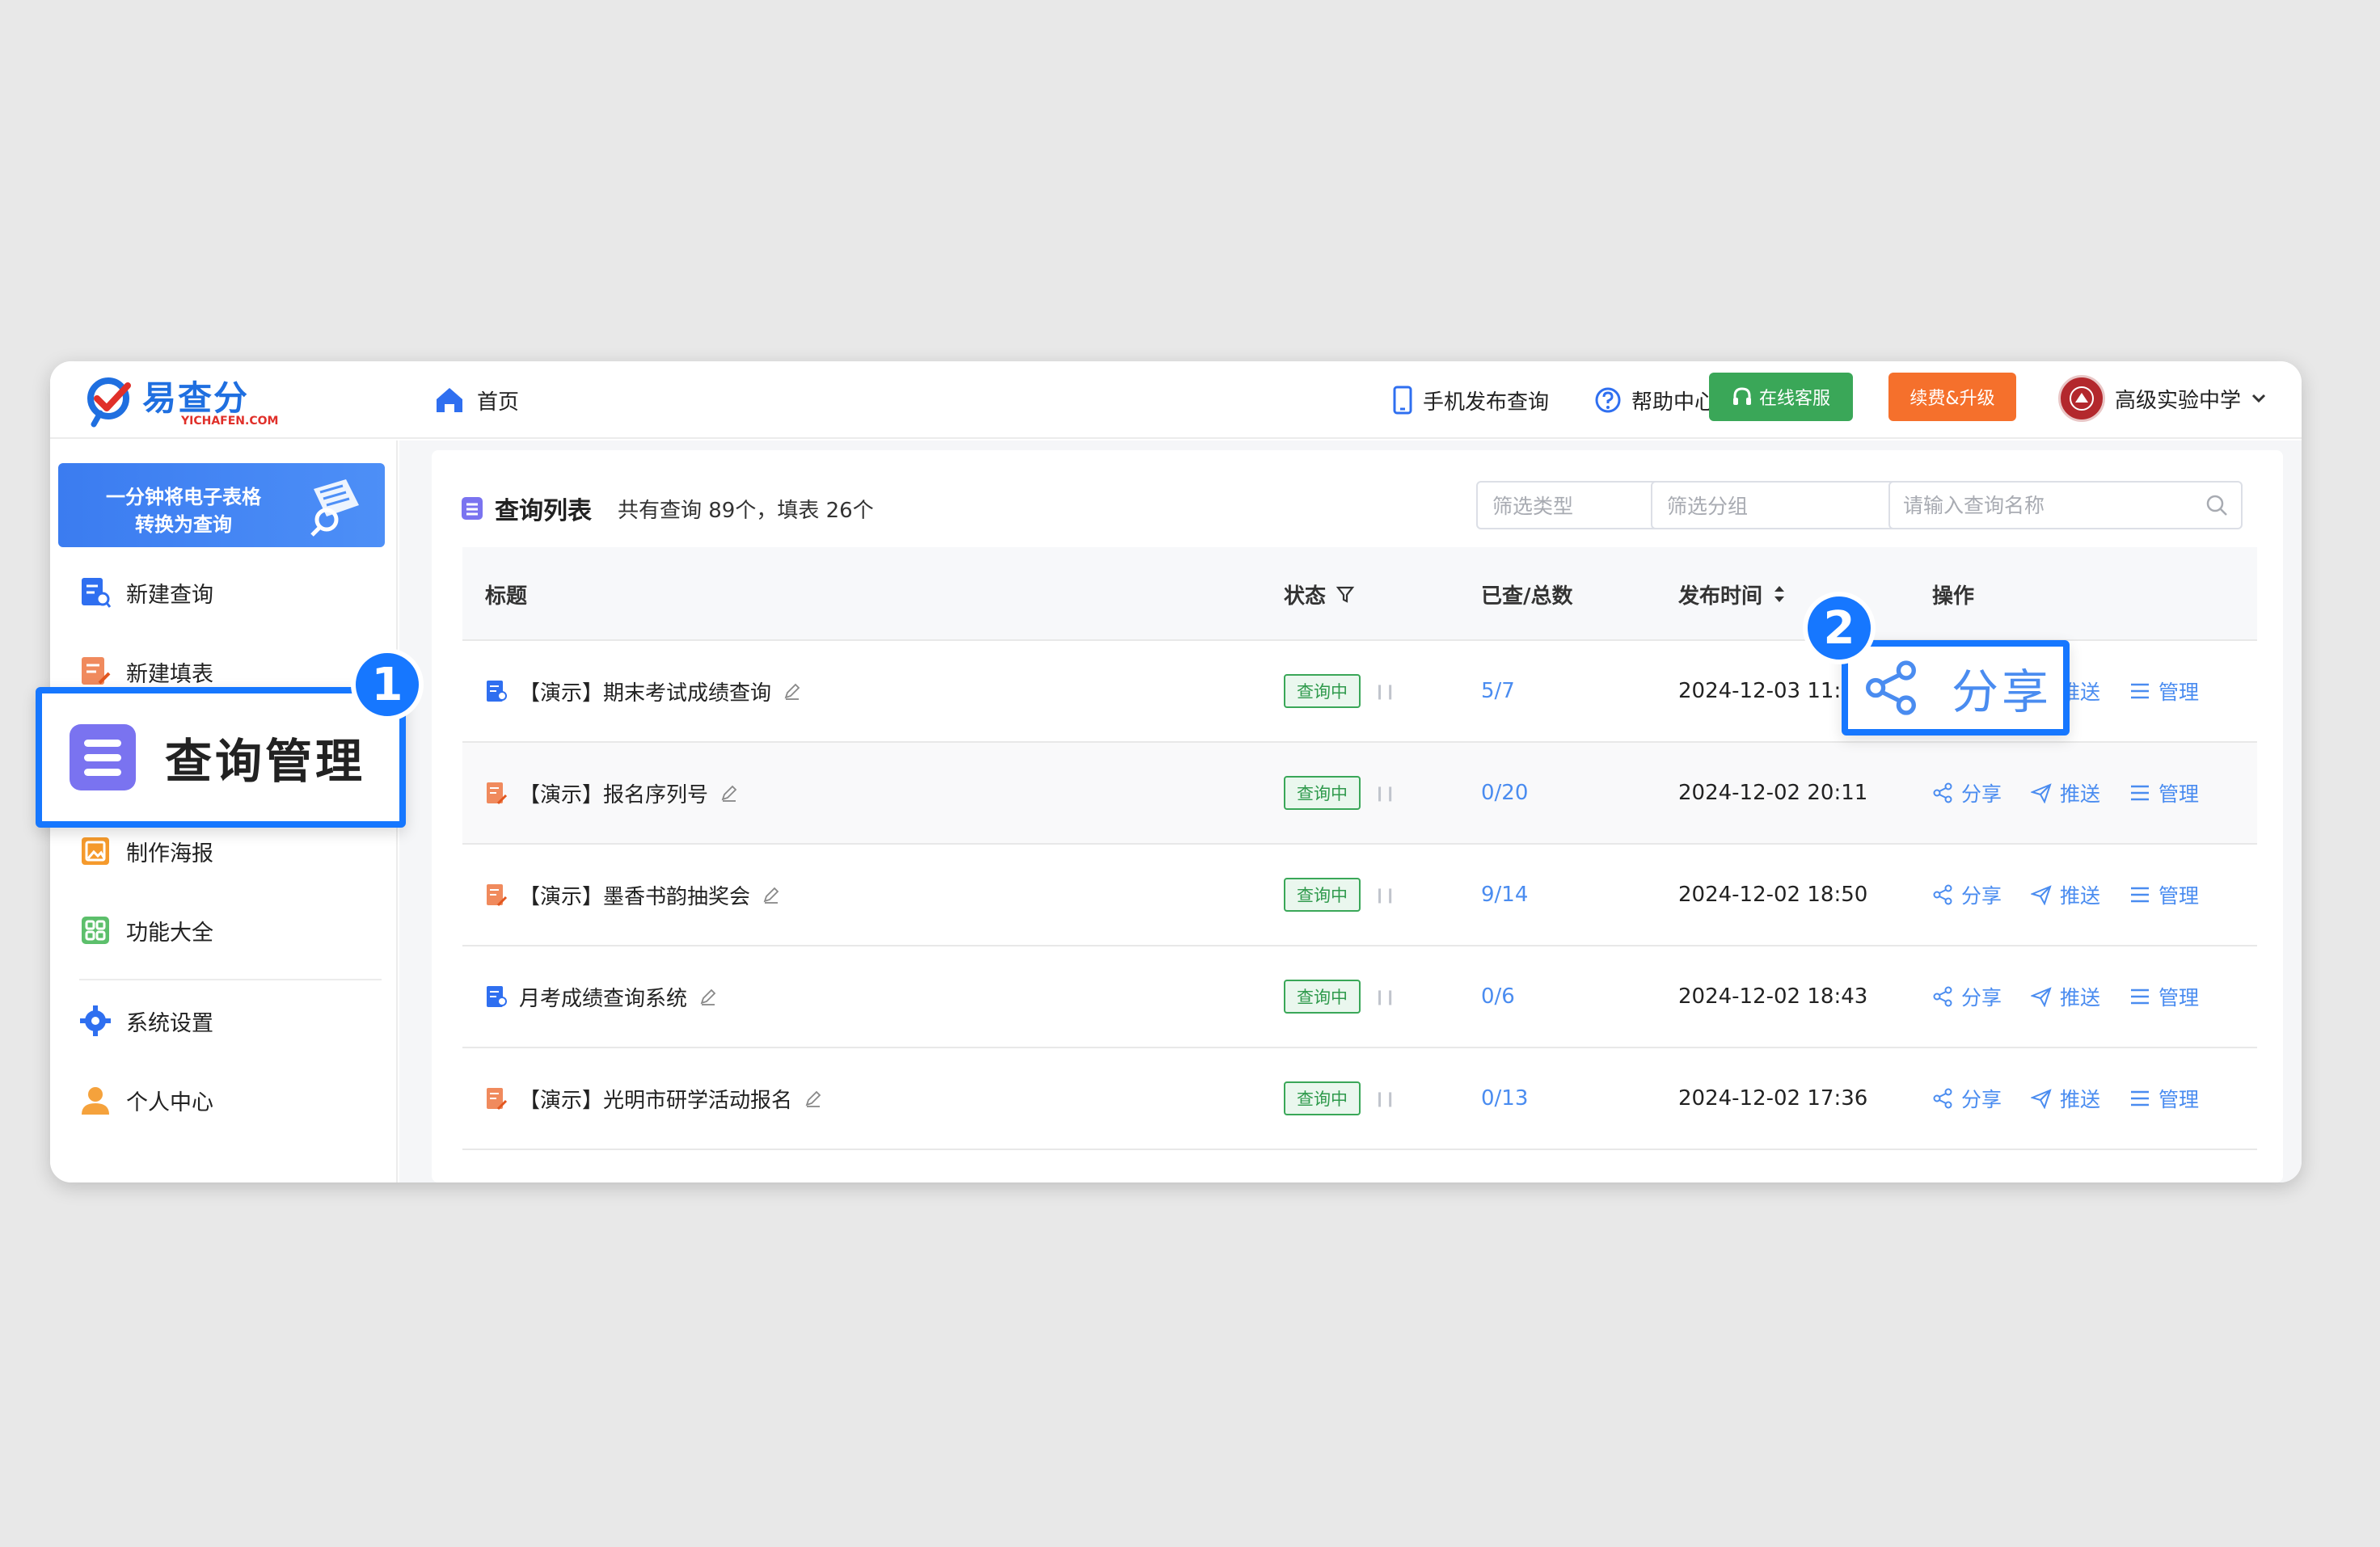 Image resolution: width=2380 pixels, height=1547 pixels. I want to click on sidebar-item-features: 功能大全, so click(146, 930).